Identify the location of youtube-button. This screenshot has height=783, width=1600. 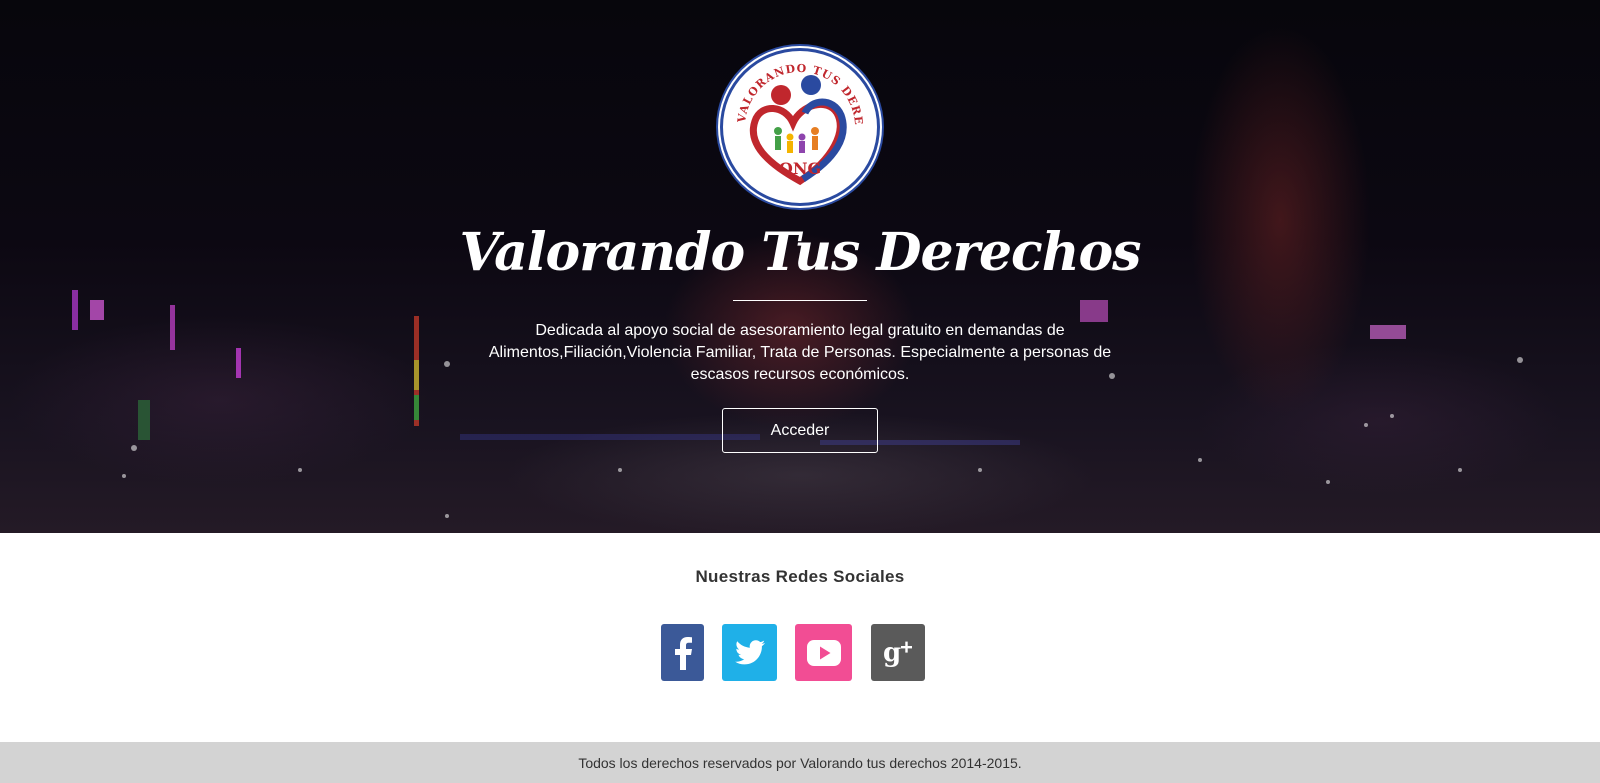
(823, 652).